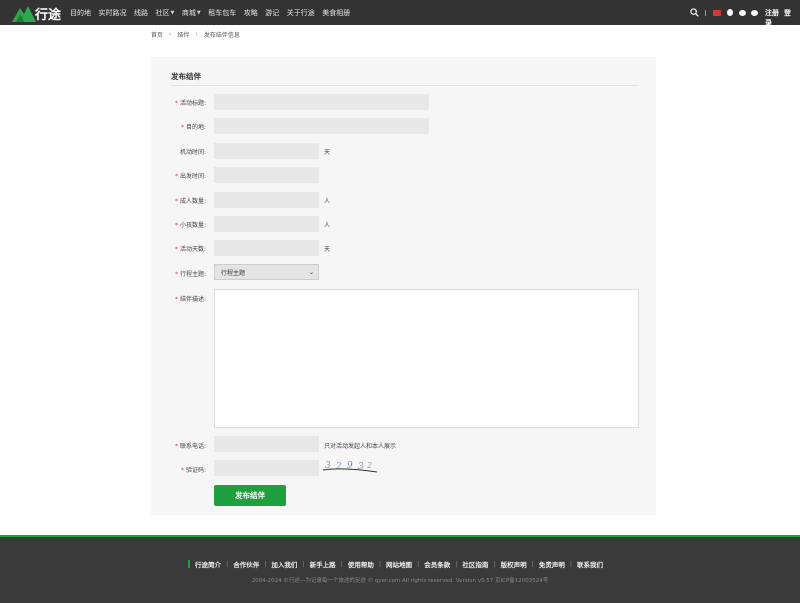 The width and height of the screenshot is (800, 603). I want to click on nav-label: 游记, so click(272, 12).